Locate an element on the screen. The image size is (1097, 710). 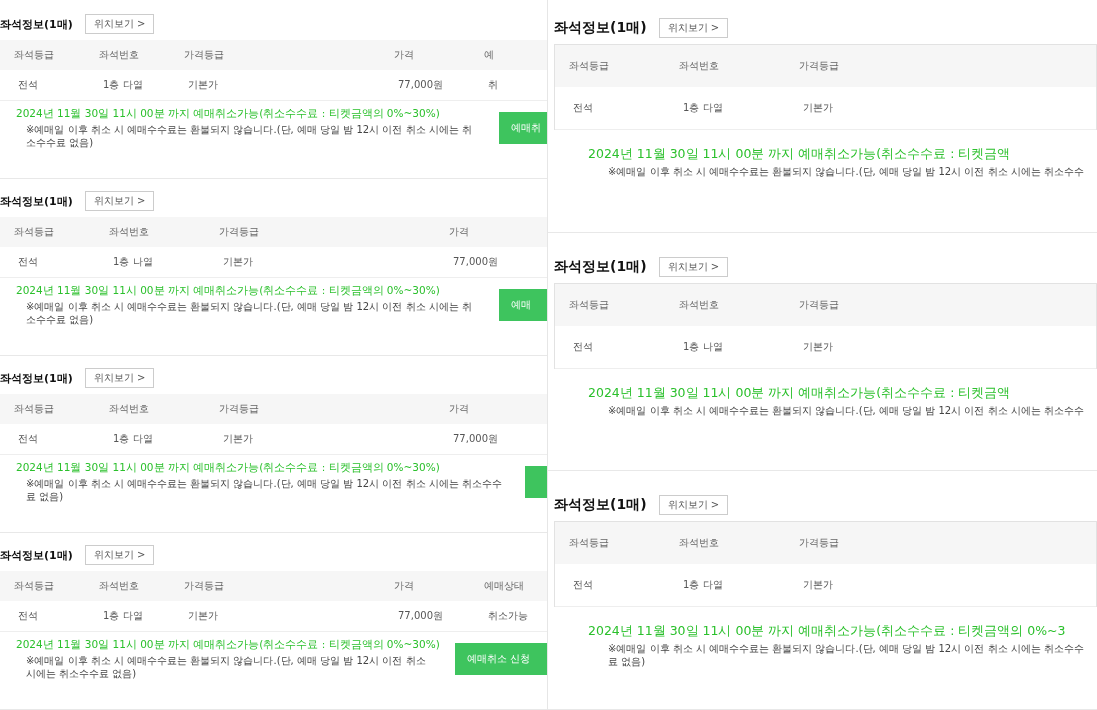
cancel-button is located at coordinates (536, 482).